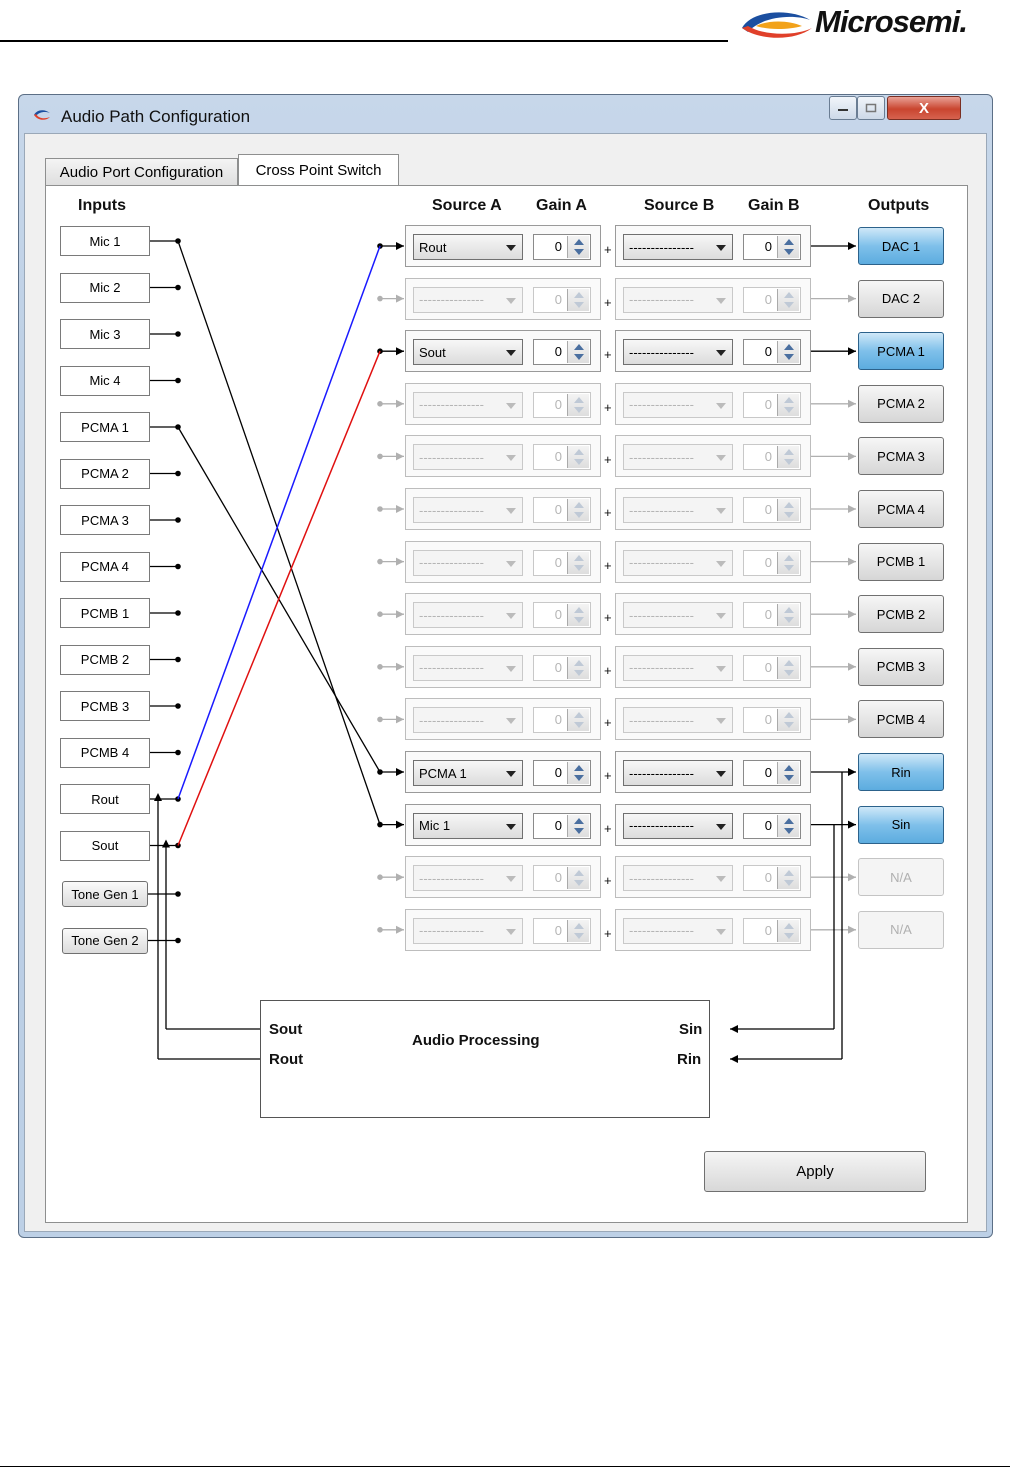 This screenshot has height=1469, width=1010. Describe the element at coordinates (689, 1059) in the screenshot. I see `processing-rin-label: Rin` at that location.